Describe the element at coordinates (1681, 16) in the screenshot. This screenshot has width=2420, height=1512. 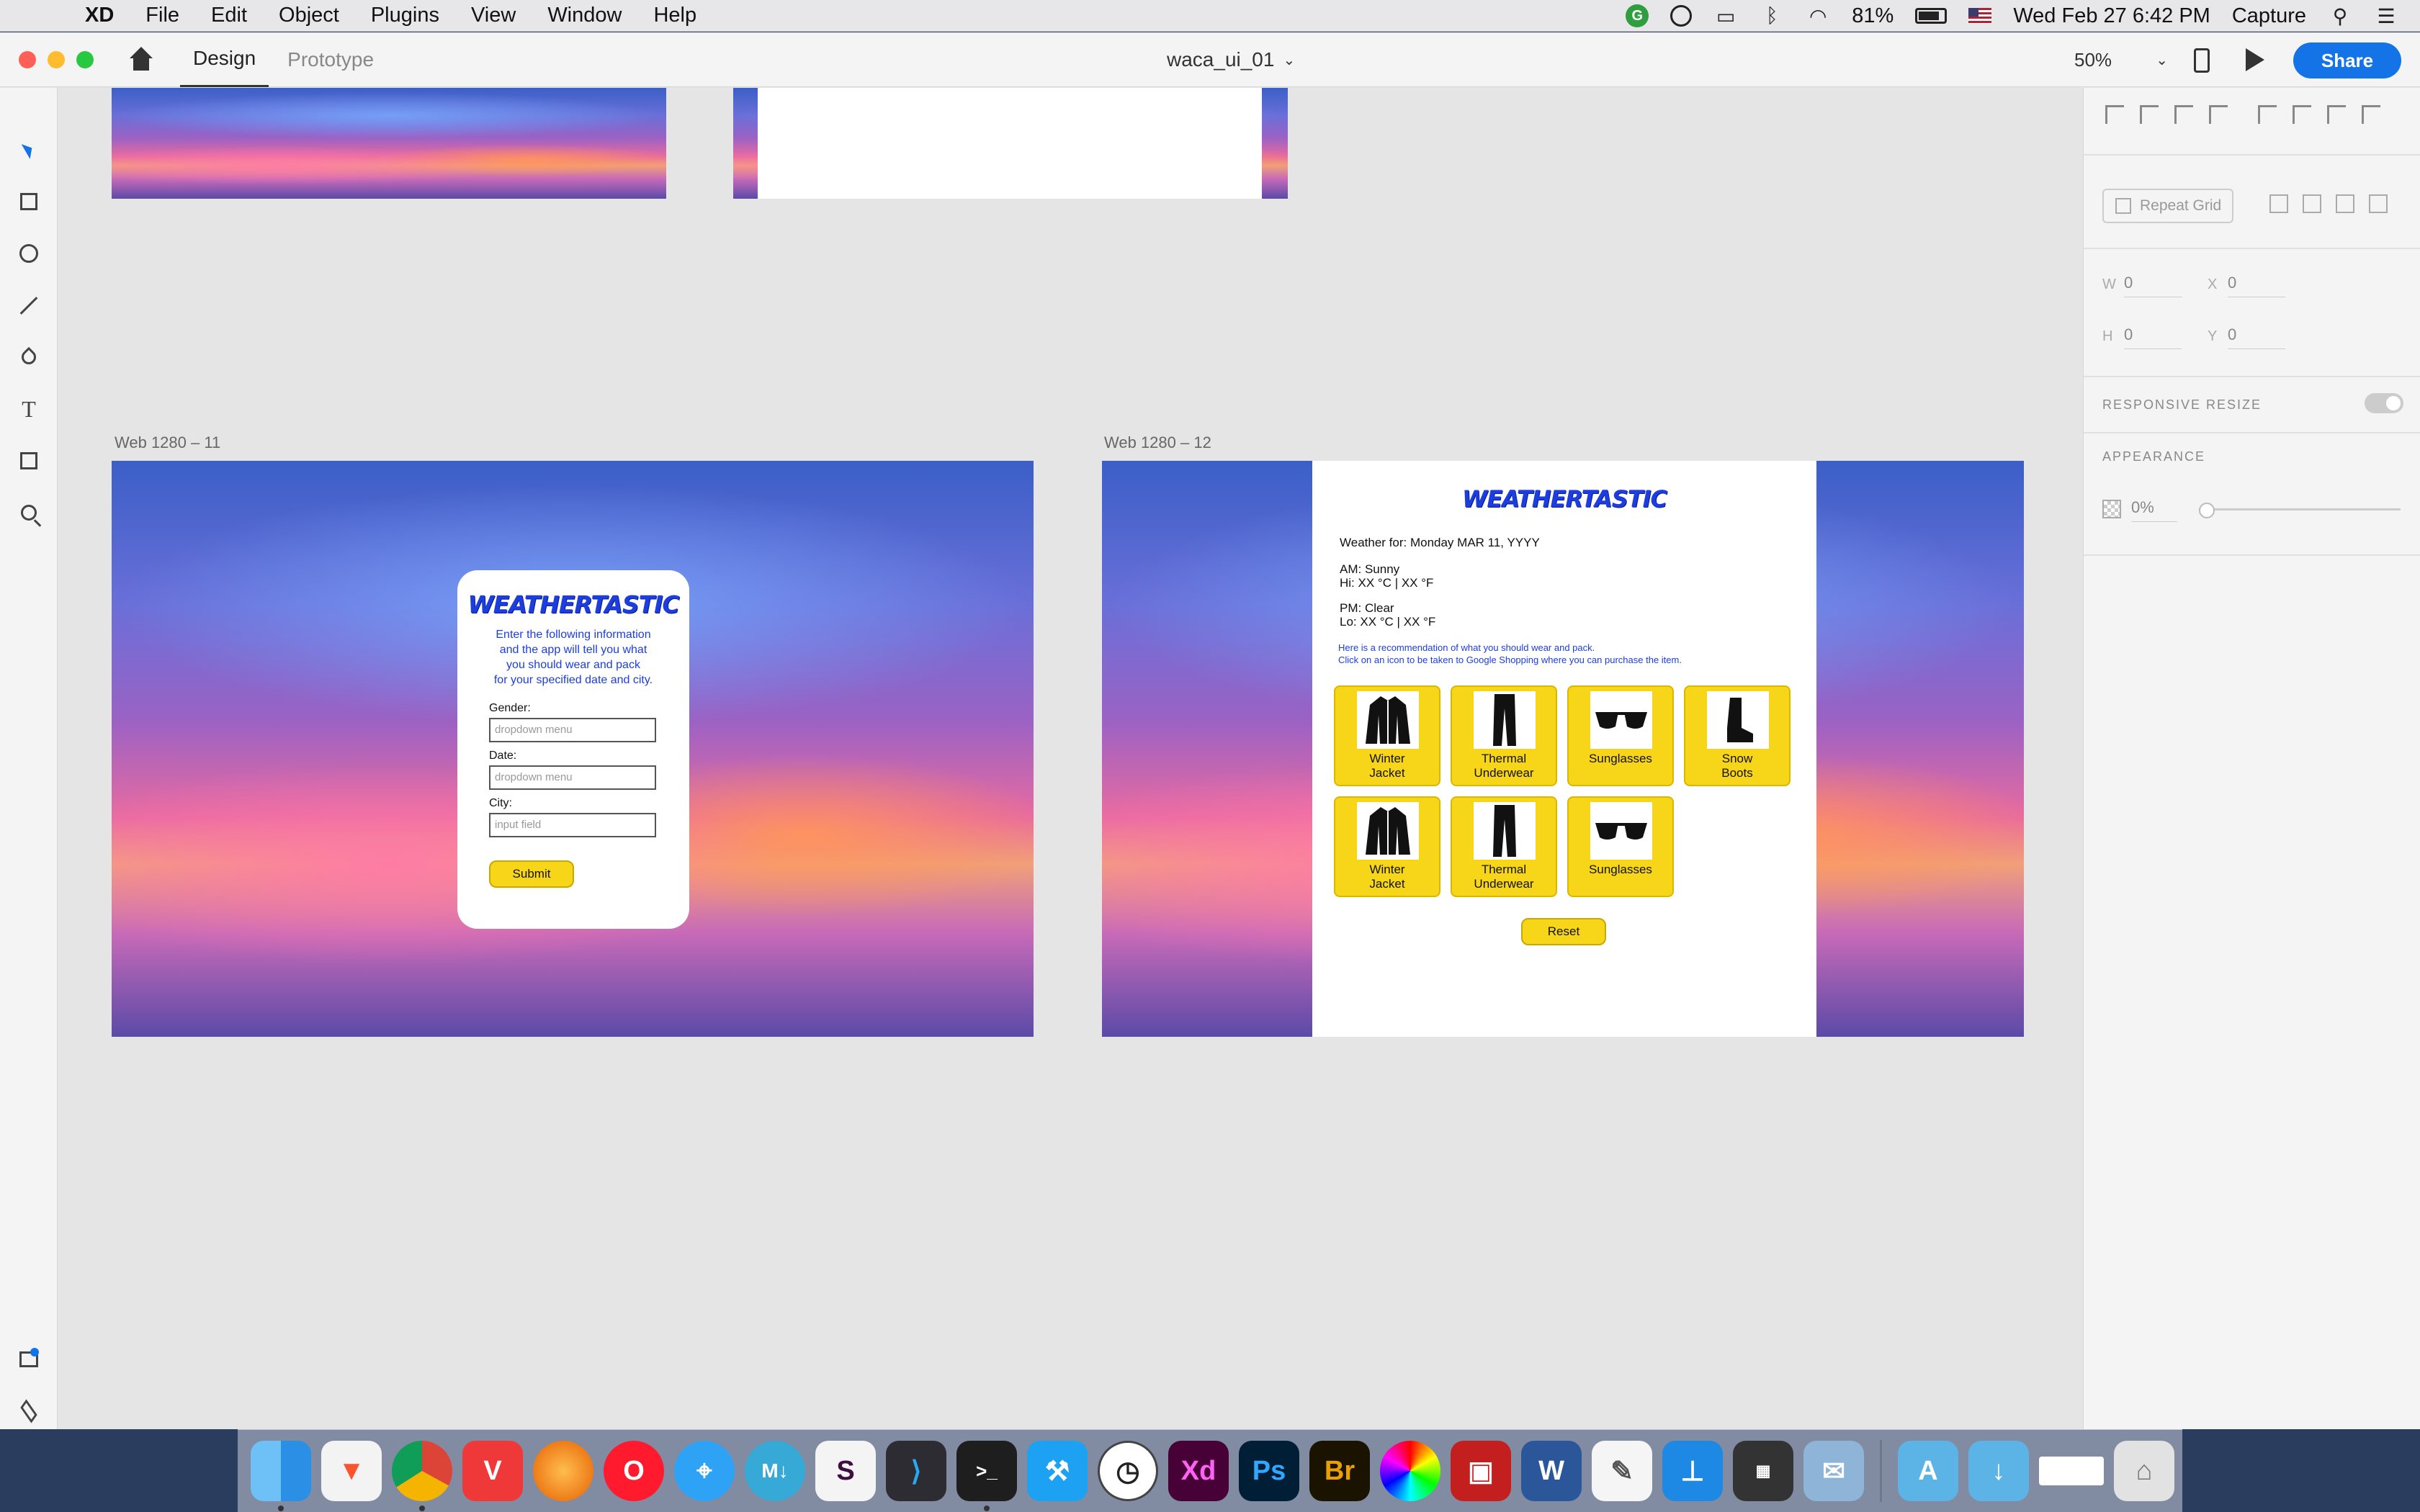
I see `clock-status-icon` at that location.